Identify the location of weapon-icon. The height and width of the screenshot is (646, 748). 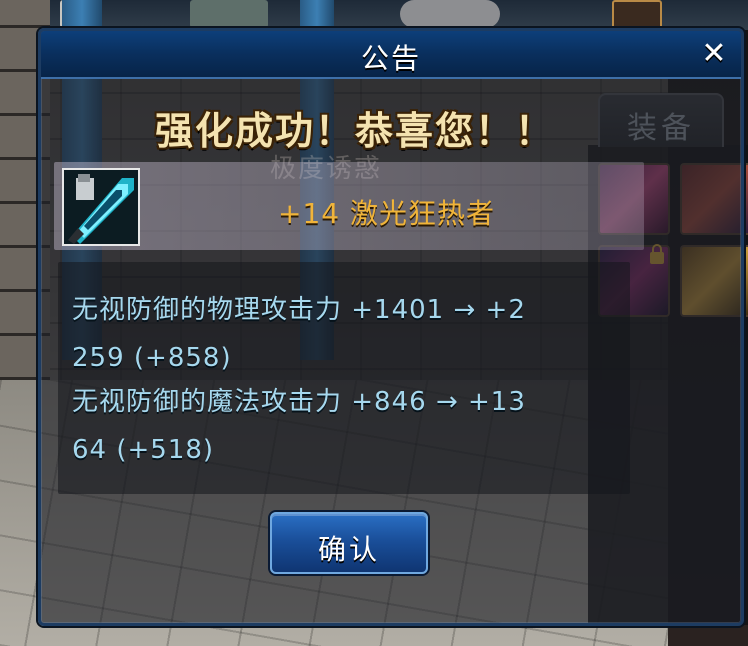
(101, 207).